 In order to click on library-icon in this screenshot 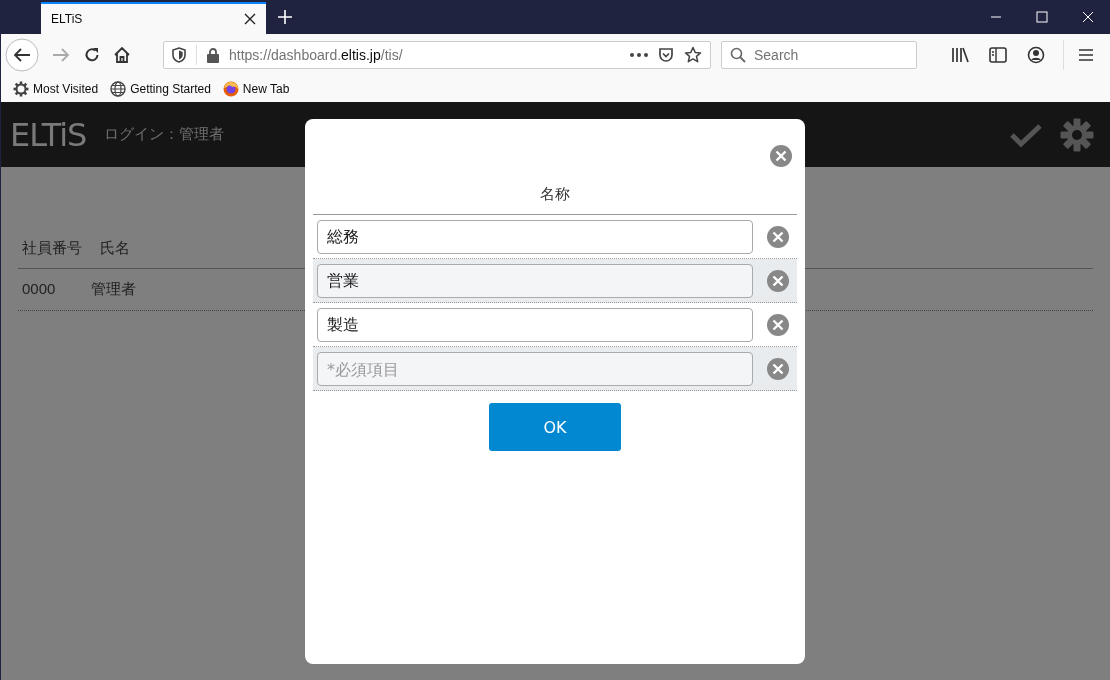, I will do `click(960, 55)`.